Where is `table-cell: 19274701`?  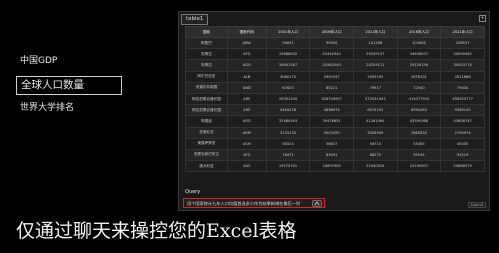 table-cell: 19274701 is located at coordinates (288, 166).